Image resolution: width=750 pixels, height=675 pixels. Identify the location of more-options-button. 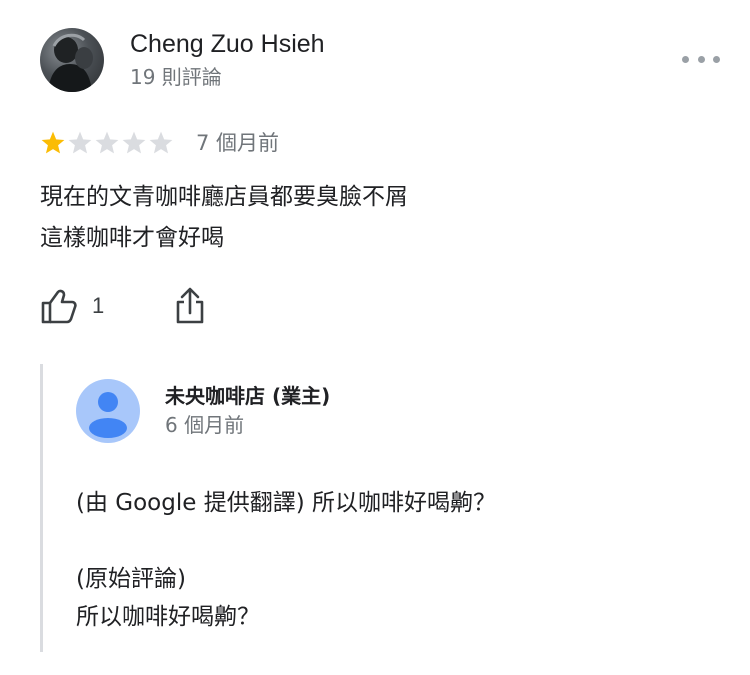
(701, 59).